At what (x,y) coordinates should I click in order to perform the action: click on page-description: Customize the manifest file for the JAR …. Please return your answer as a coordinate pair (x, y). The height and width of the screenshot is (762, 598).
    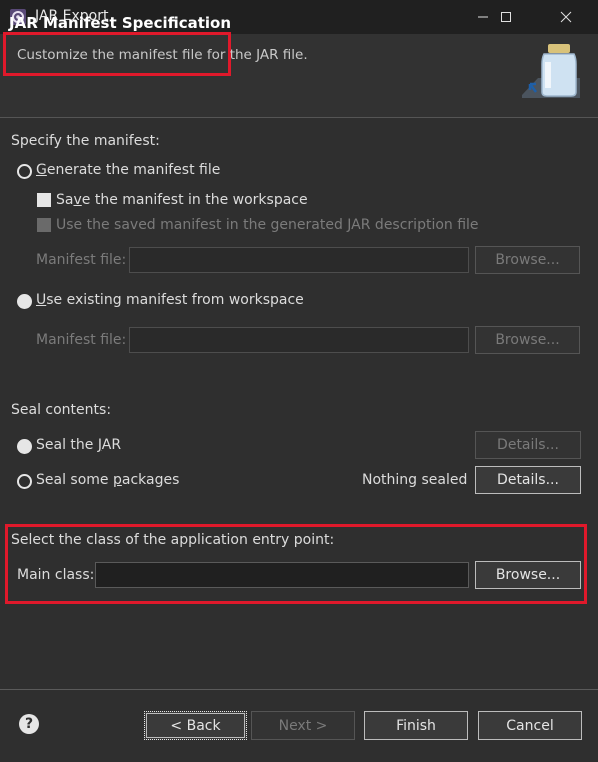
    Looking at the image, I should click on (162, 55).